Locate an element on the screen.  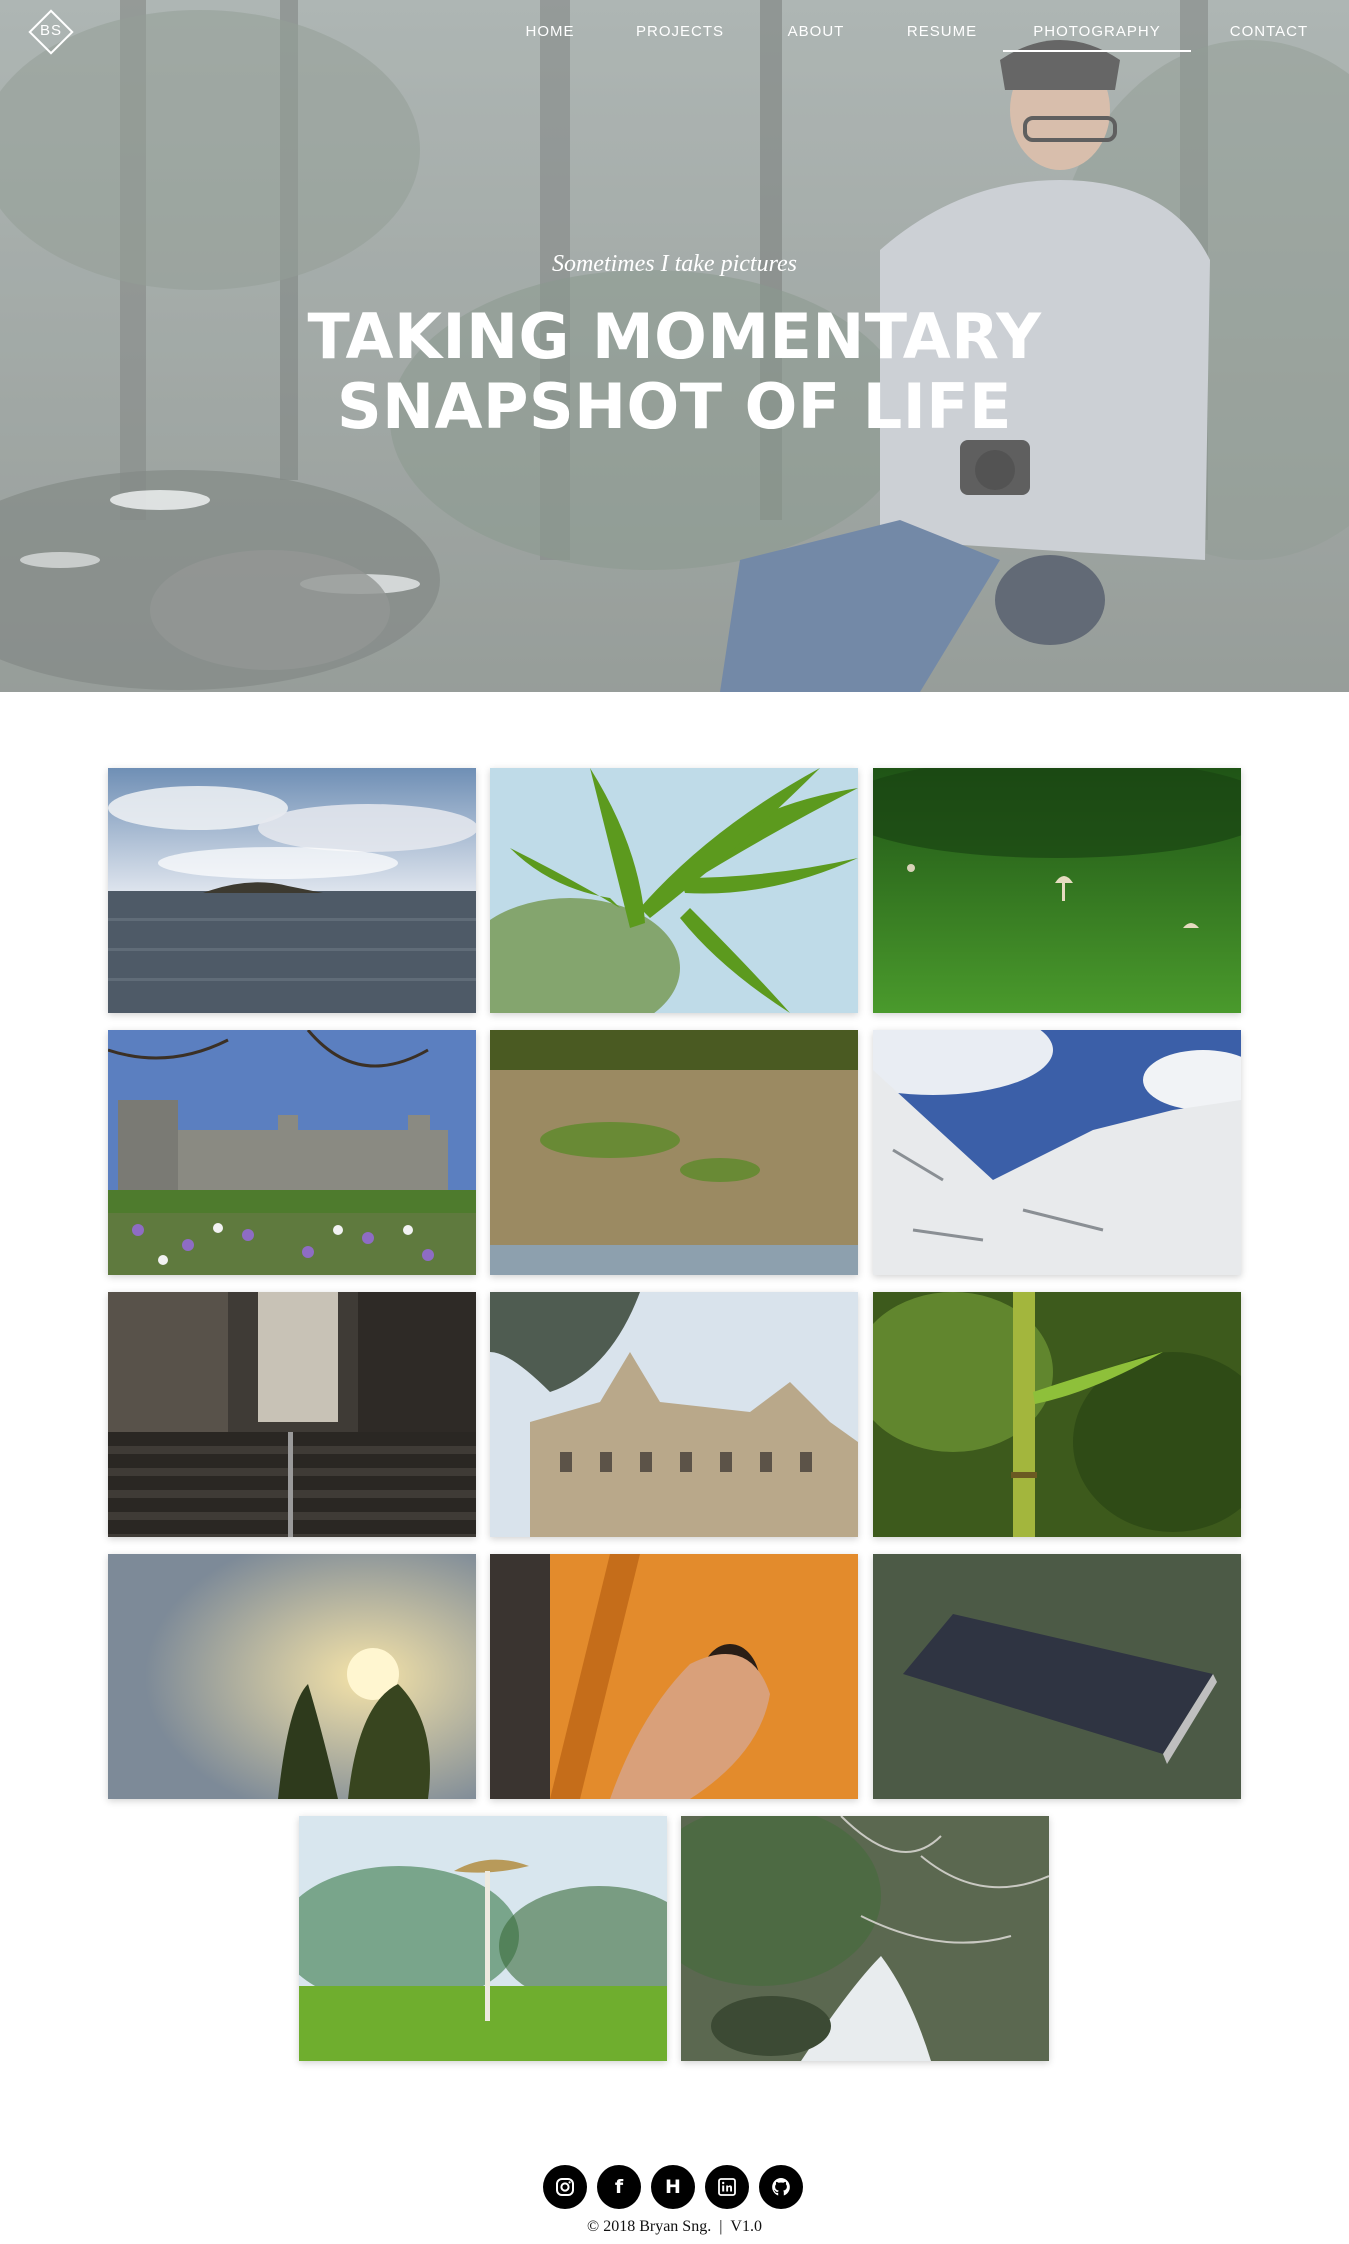
copyright-text: © 2018 Bryan Sng. is located at coordinates (649, 2226).